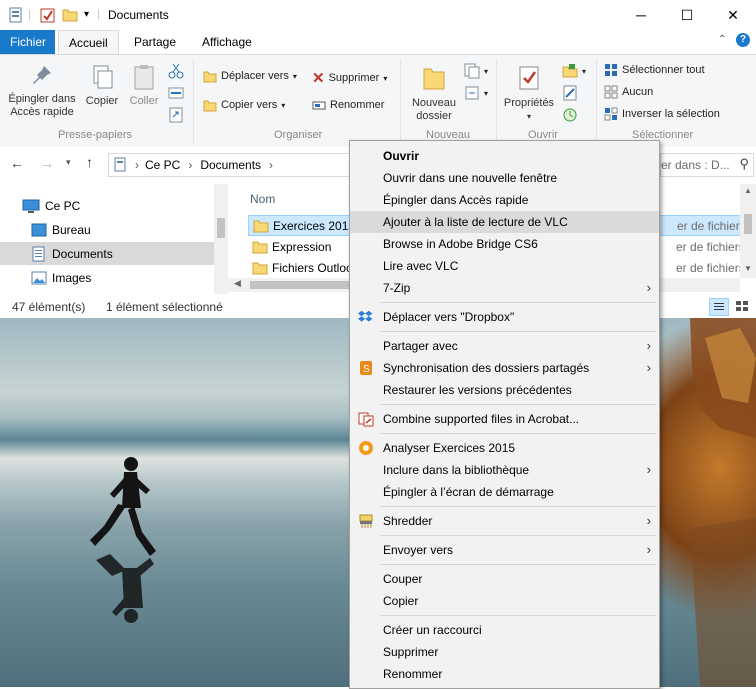 The width and height of the screenshot is (756, 689). Describe the element at coordinates (518, 404) in the screenshot. I see `menu-separator` at that location.